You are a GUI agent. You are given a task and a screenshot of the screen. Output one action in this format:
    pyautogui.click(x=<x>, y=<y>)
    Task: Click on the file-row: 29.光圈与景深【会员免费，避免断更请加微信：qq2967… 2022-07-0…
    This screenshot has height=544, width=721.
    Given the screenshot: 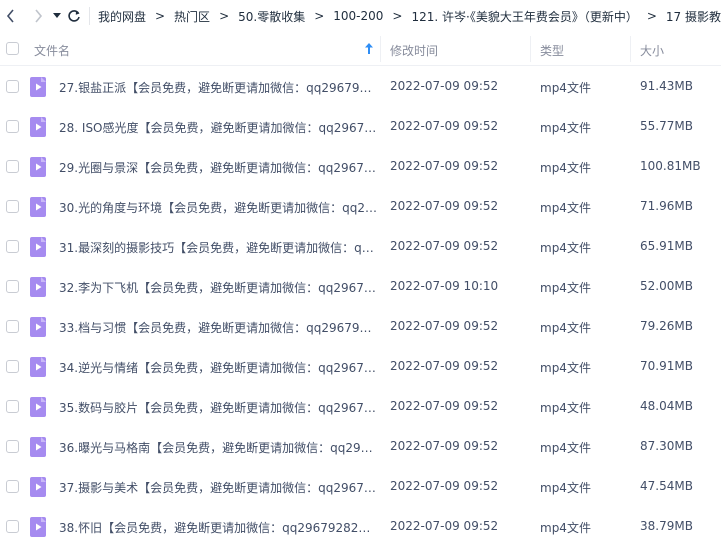 What is the action you would take?
    pyautogui.click(x=360, y=167)
    